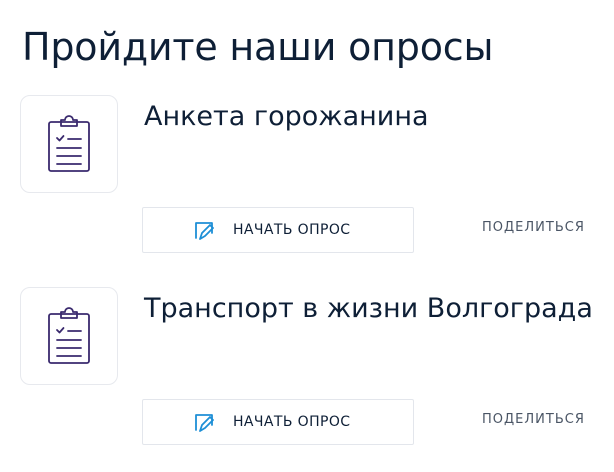 The height and width of the screenshot is (472, 614). Describe the element at coordinates (286, 116) in the screenshot. I see `survey-title: Анкета горожанина` at that location.